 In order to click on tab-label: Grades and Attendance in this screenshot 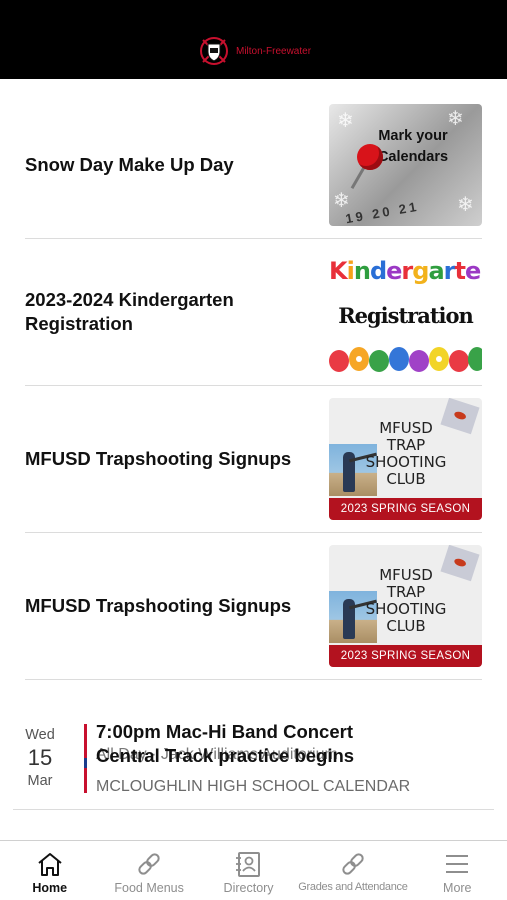, I will do `click(353, 887)`.